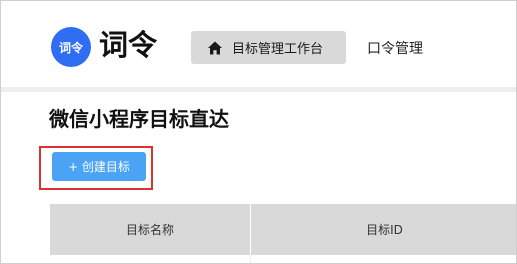  I want to click on create-target-label: + 创建目标, so click(99, 167).